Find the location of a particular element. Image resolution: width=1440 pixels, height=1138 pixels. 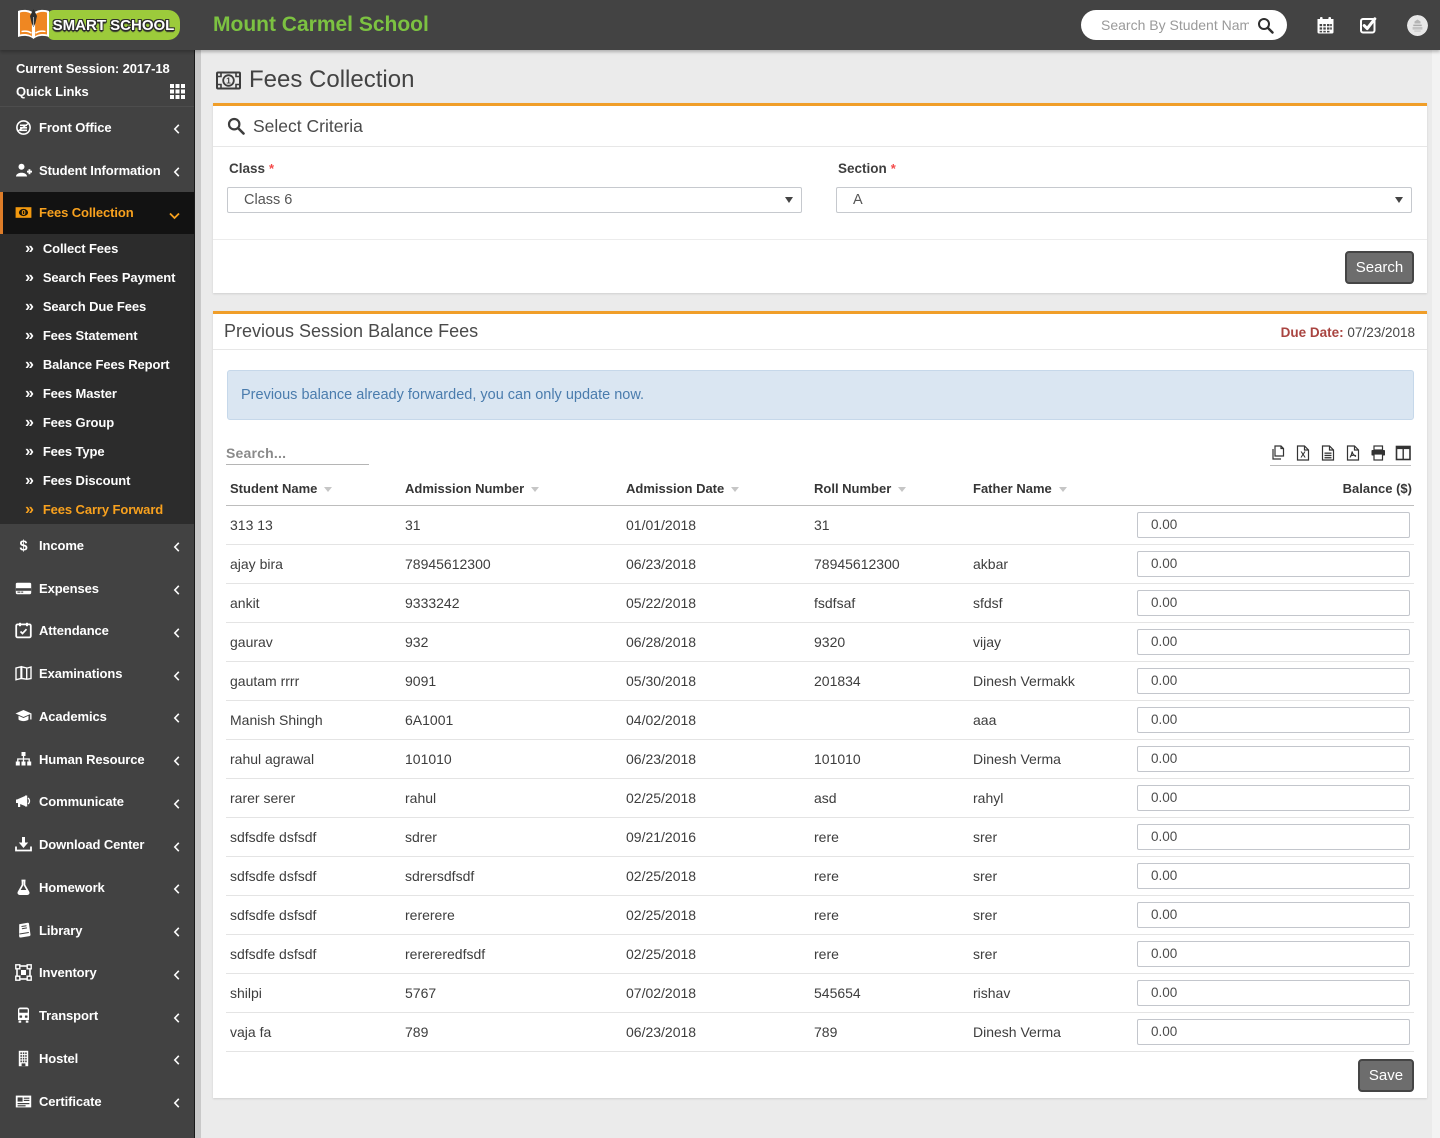

svg-text: 0 is located at coordinates (23, 212).